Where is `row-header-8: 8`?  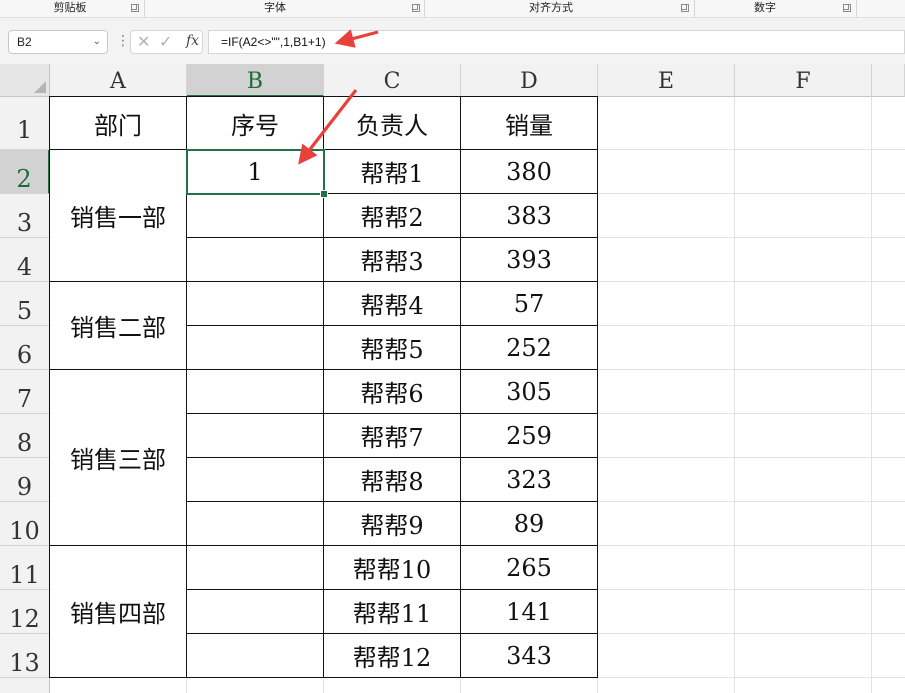 row-header-8: 8 is located at coordinates (25, 436).